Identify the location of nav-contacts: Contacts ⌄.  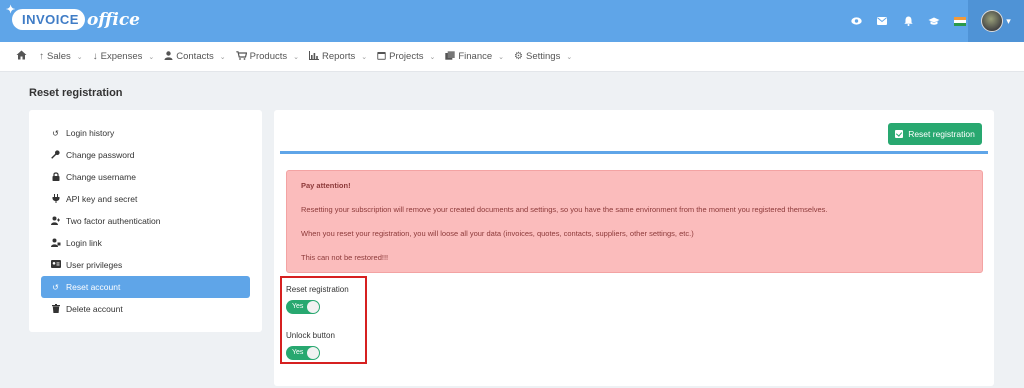
(195, 56).